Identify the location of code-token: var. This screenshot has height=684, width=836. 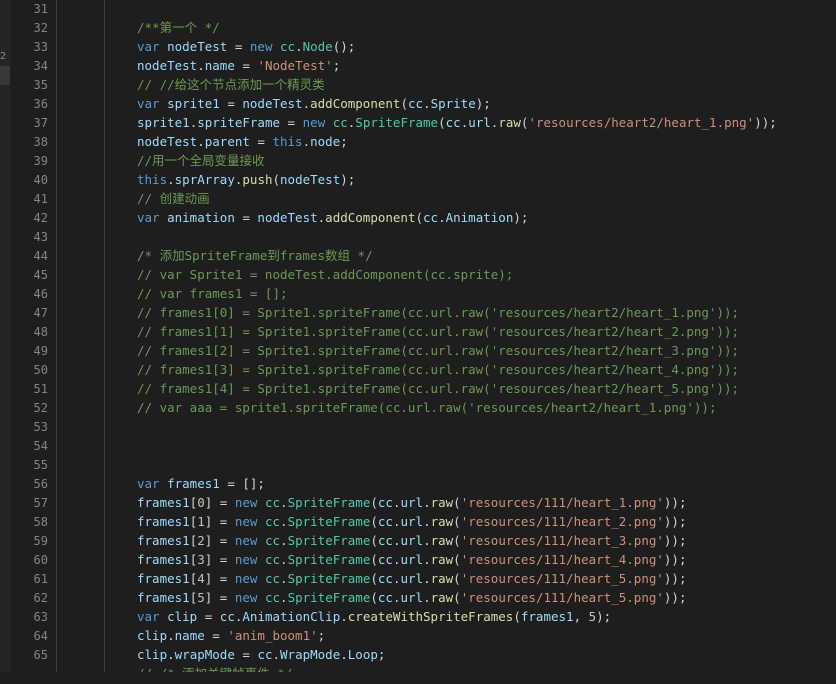
(152, 217).